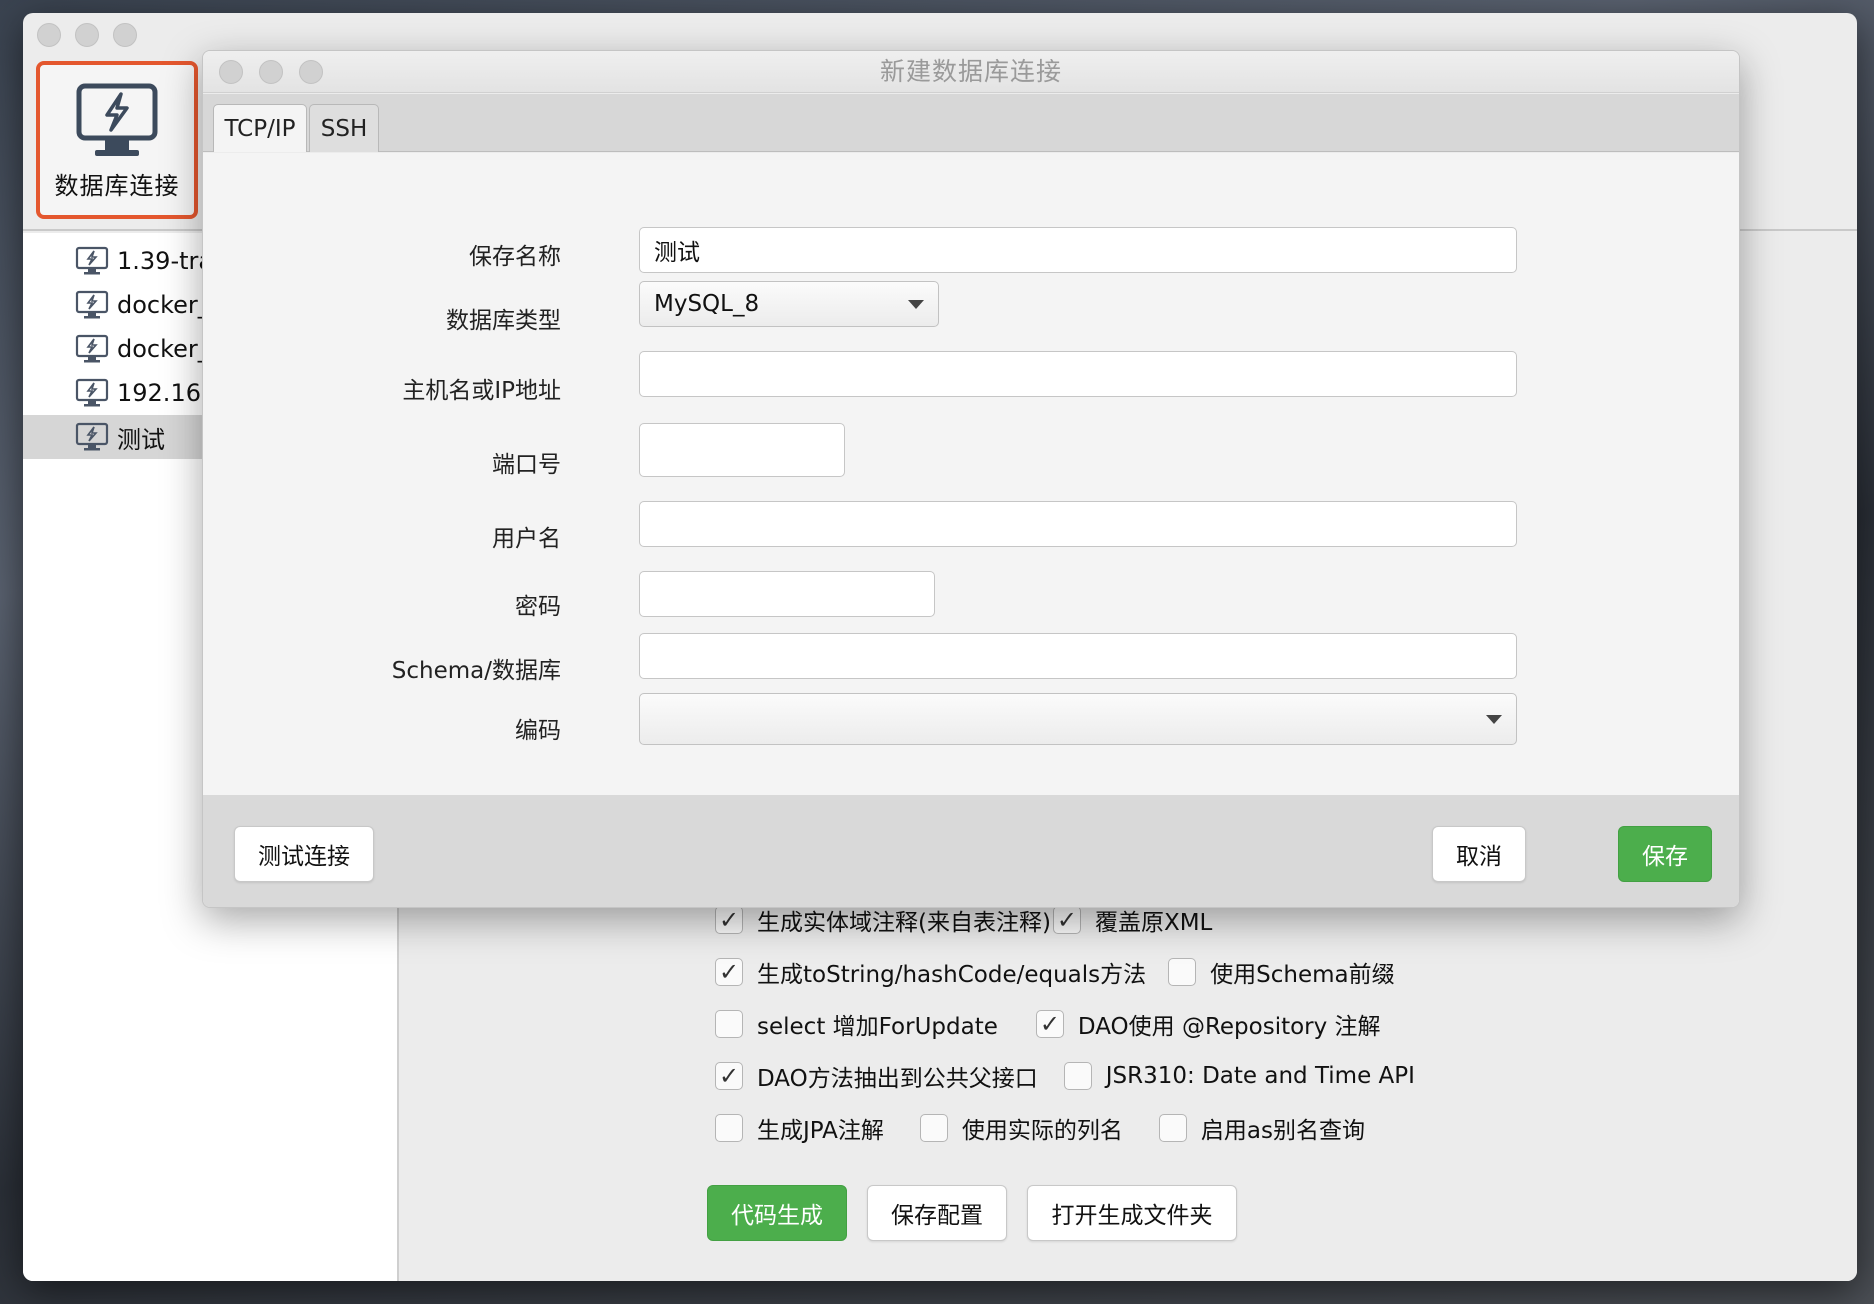  What do you see at coordinates (165, 261) in the screenshot?
I see `connection-item-label: 1.39-tra` at bounding box center [165, 261].